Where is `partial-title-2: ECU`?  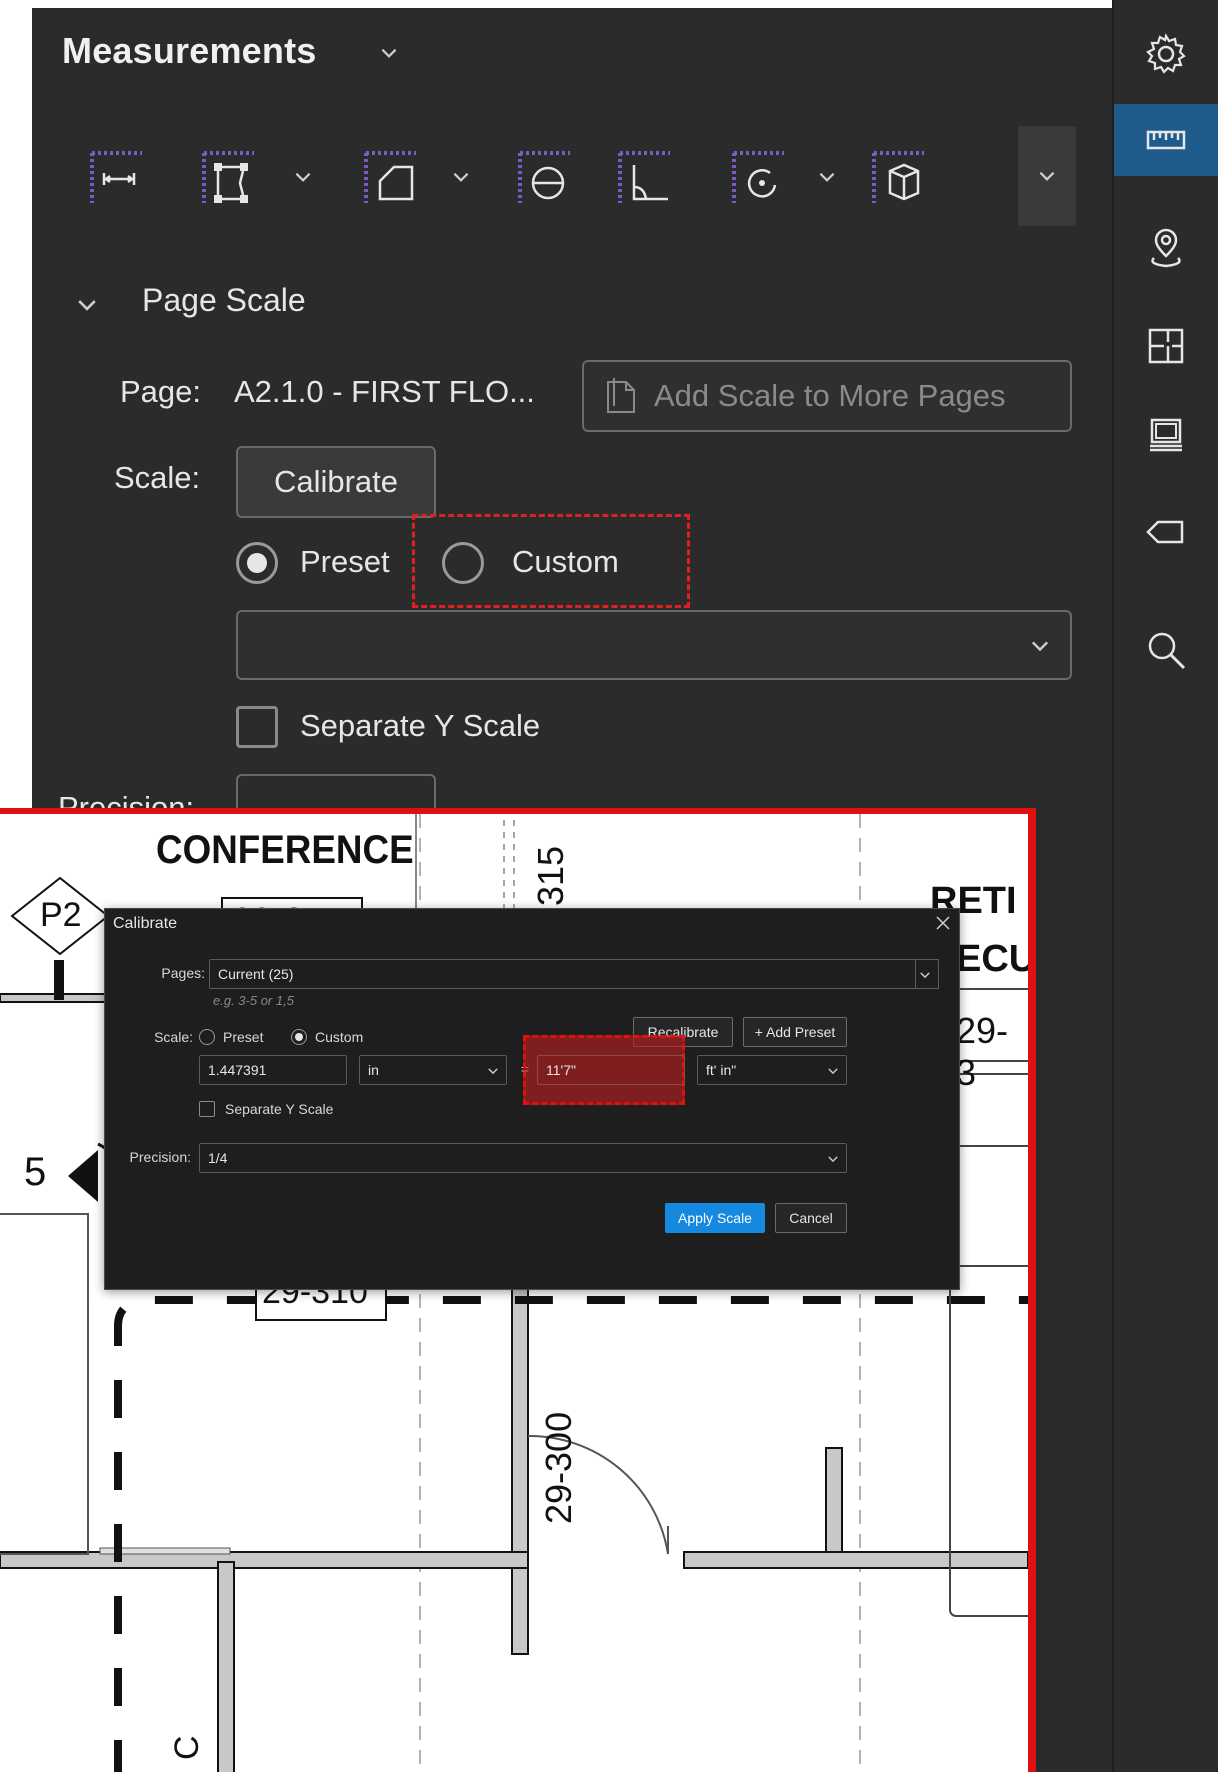 partial-title-2: ECU is located at coordinates (996, 959).